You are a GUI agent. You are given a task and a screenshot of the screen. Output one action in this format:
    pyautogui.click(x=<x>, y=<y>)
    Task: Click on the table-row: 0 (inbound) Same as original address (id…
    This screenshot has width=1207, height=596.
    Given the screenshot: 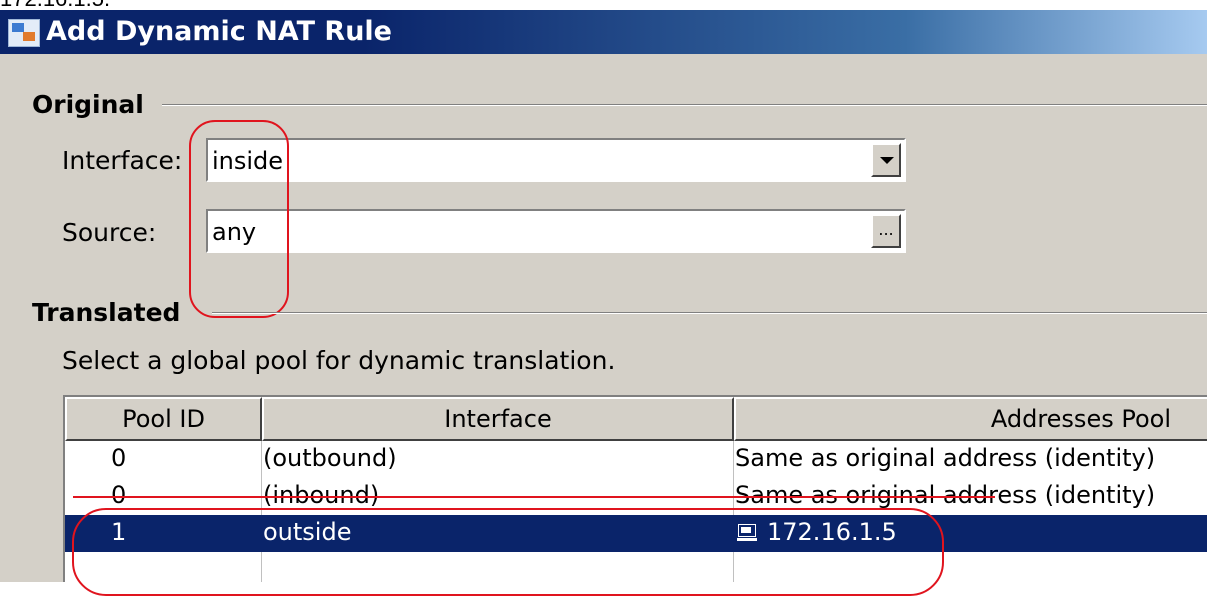 What is the action you would take?
    pyautogui.click(x=636, y=496)
    